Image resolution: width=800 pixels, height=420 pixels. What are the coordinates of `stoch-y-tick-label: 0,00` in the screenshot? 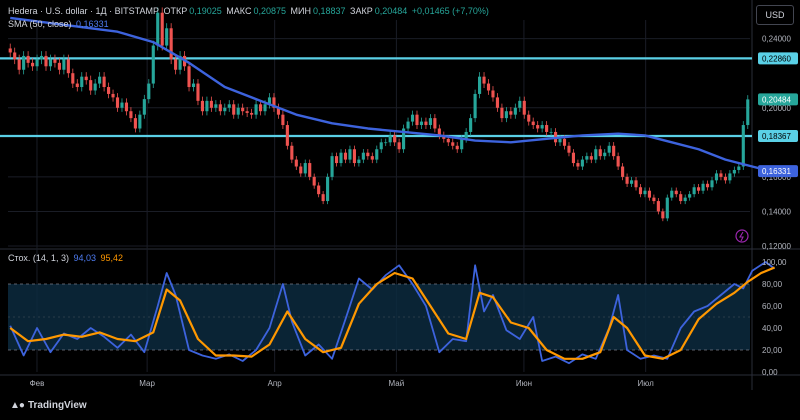 It's located at (770, 372).